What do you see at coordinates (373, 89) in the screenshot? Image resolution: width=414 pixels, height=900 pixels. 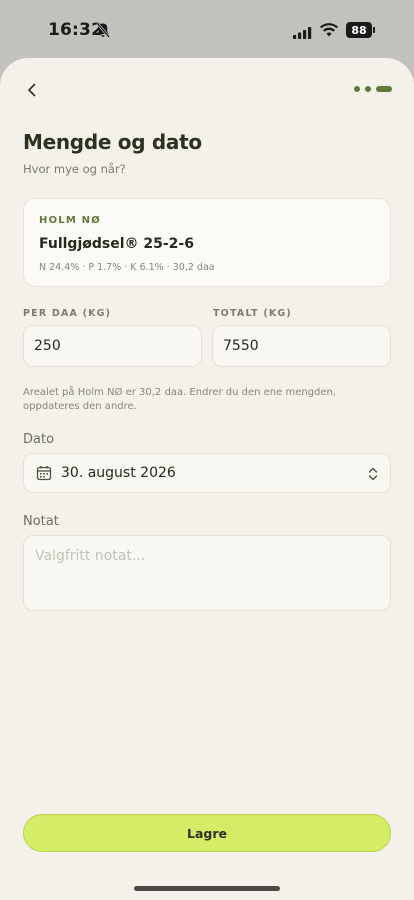 I see `step-progress` at bounding box center [373, 89].